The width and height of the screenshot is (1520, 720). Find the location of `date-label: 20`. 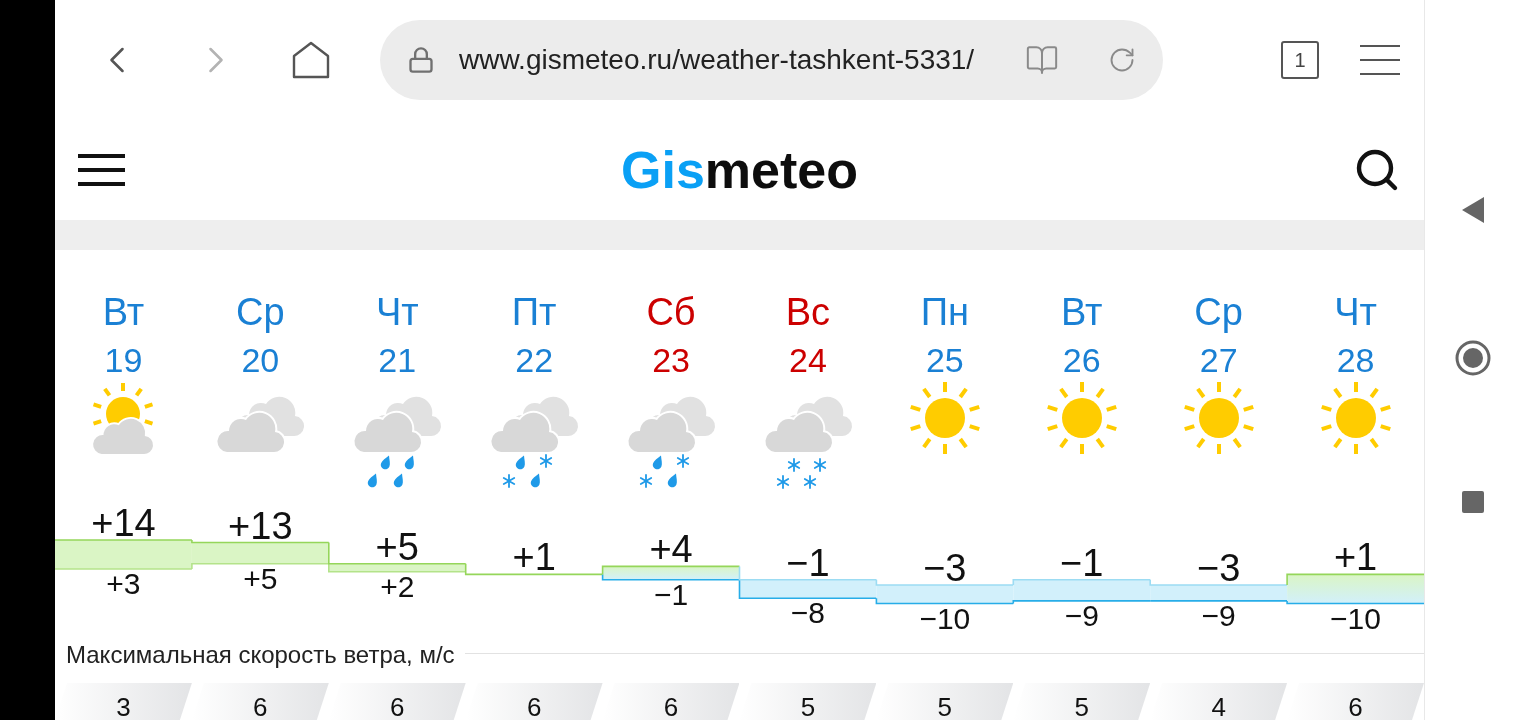

date-label: 20 is located at coordinates (260, 360).